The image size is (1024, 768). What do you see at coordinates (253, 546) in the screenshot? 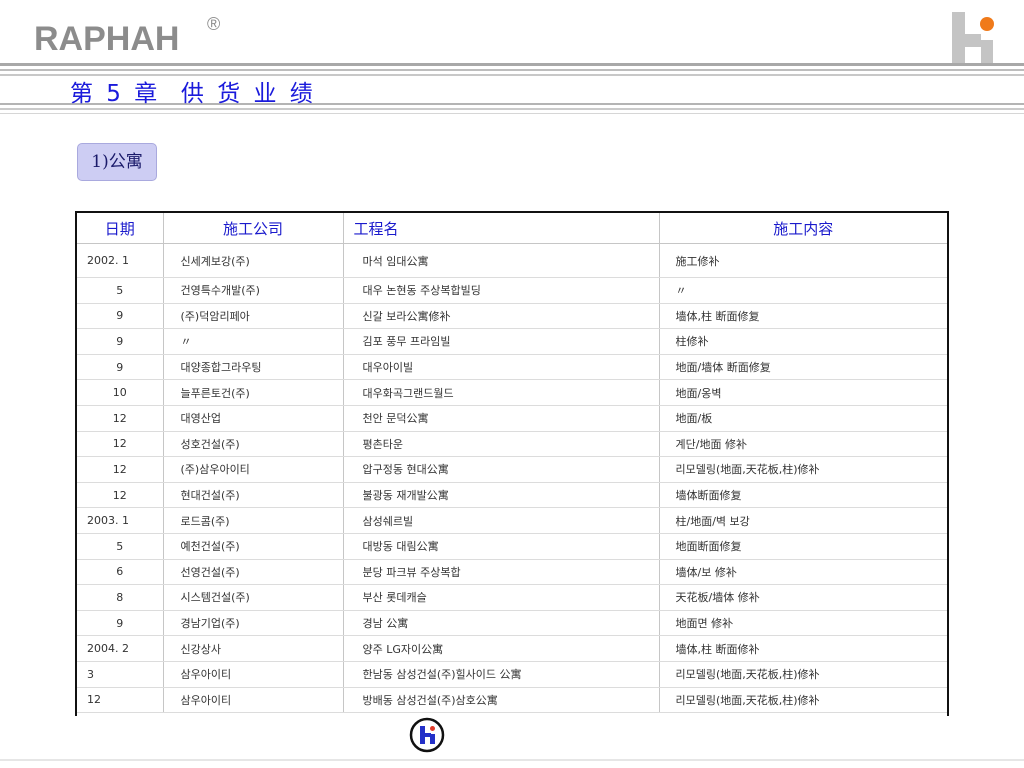
I see `cell-company: 예천건설(주)` at bounding box center [253, 546].